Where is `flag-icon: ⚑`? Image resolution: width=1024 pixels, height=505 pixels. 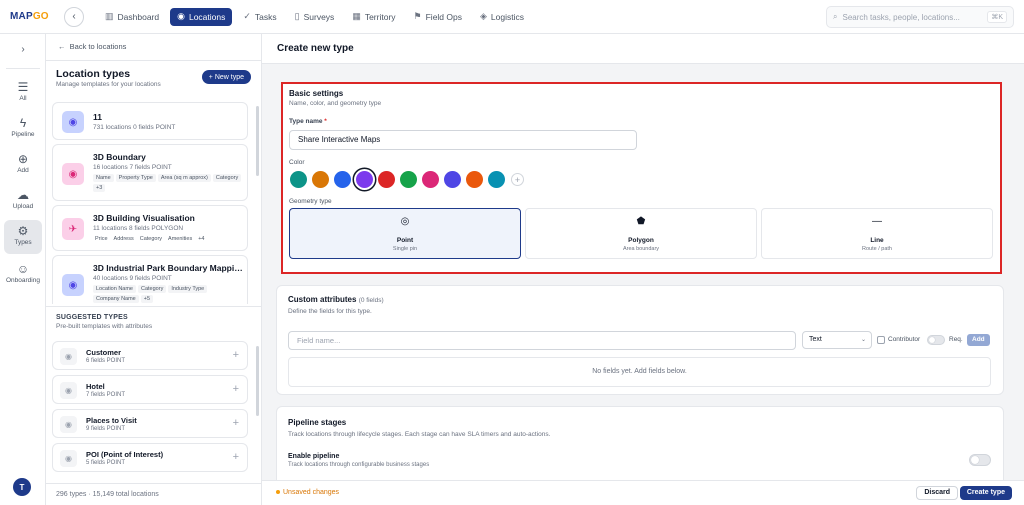 flag-icon: ⚑ is located at coordinates (417, 16).